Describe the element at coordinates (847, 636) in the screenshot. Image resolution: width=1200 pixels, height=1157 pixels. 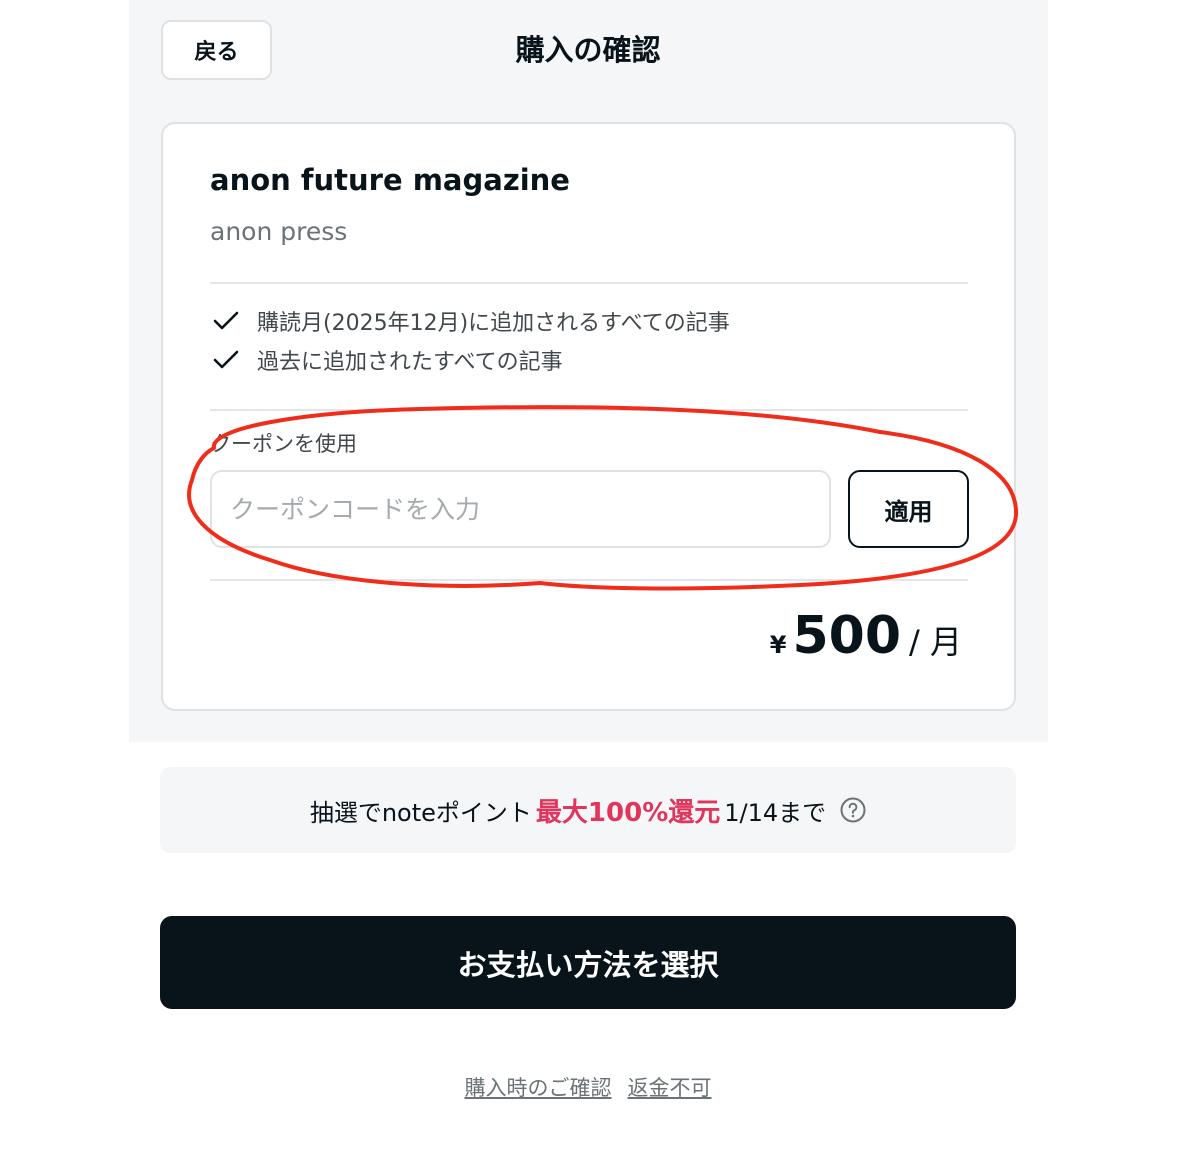
I see `price-amount: 500` at that location.